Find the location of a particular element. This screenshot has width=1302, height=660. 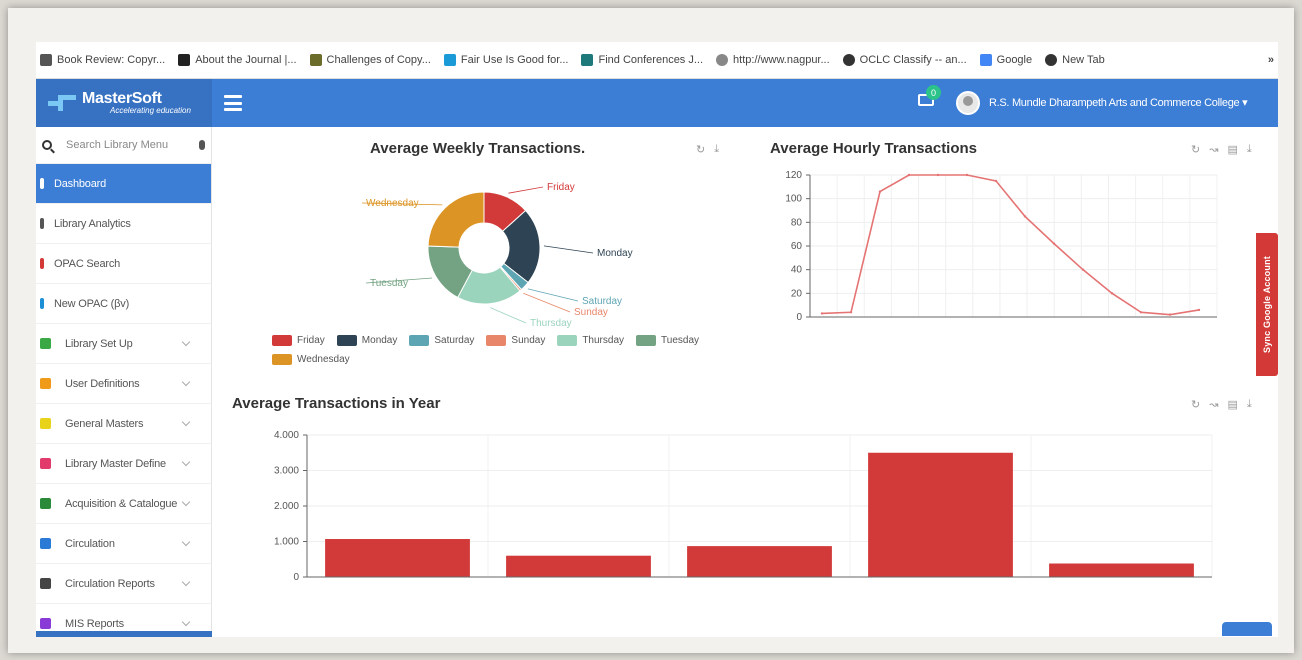

bookmark-item: New Tab is located at coordinates (1075, 60).